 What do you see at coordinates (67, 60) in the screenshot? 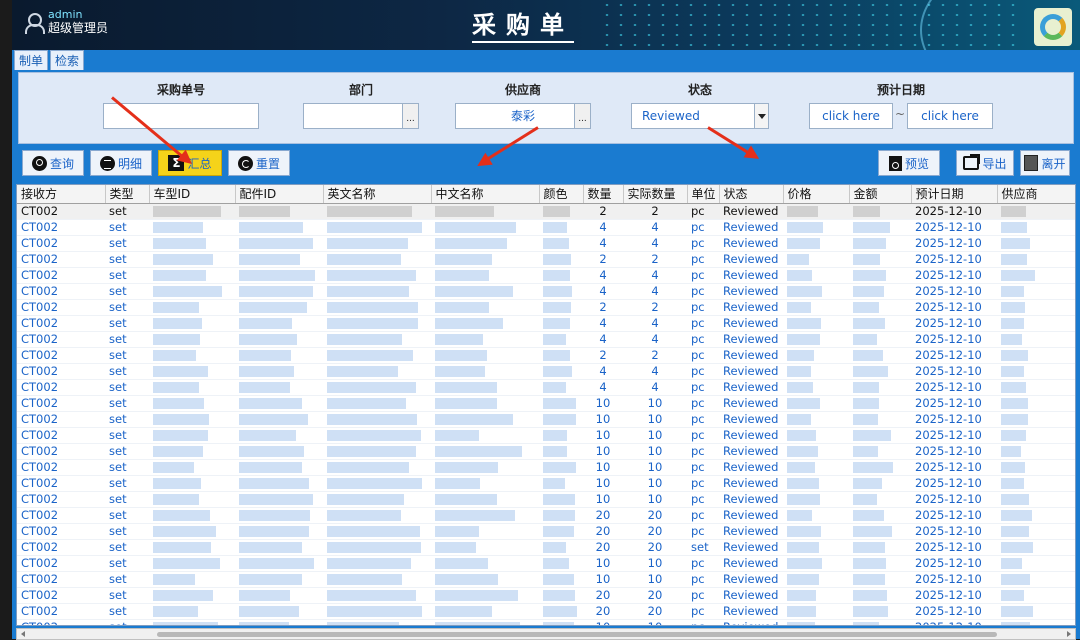
I see `tab-search: 检索` at bounding box center [67, 60].